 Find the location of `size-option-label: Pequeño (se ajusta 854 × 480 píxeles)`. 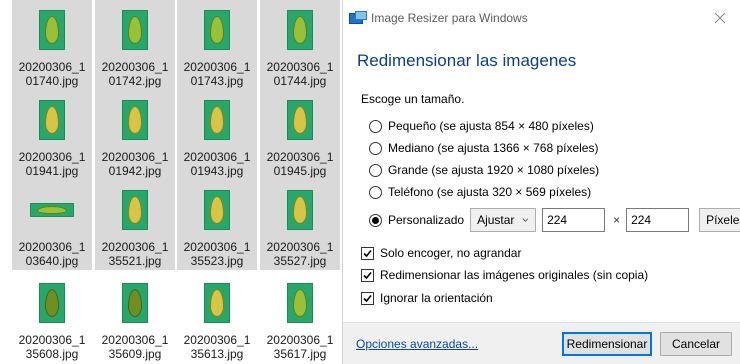

size-option-label: Pequeño (se ajusta 854 × 480 píxeles) is located at coordinates (491, 126).